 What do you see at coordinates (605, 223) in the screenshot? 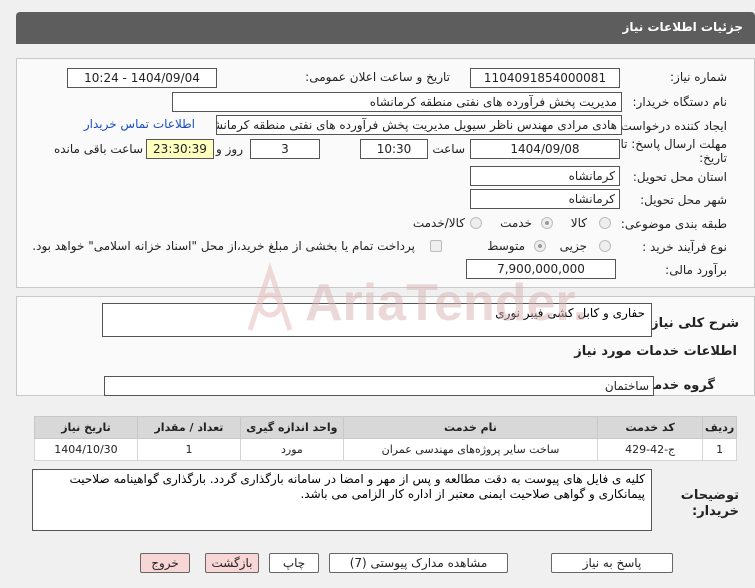
I see `category-radio-goods` at bounding box center [605, 223].